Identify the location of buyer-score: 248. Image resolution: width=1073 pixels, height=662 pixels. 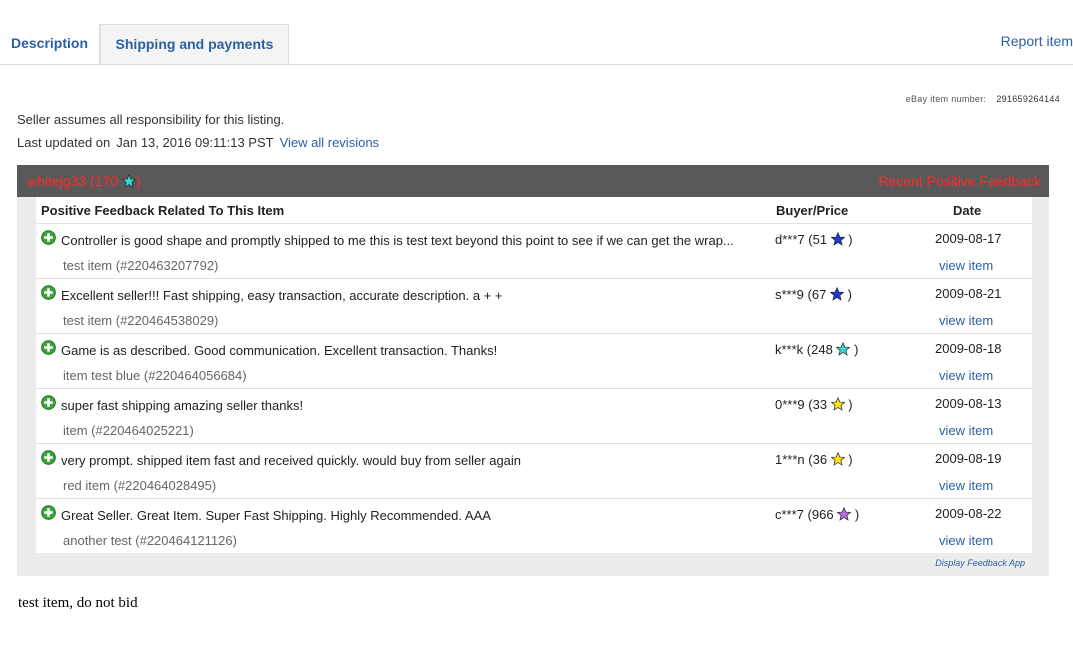
(822, 349).